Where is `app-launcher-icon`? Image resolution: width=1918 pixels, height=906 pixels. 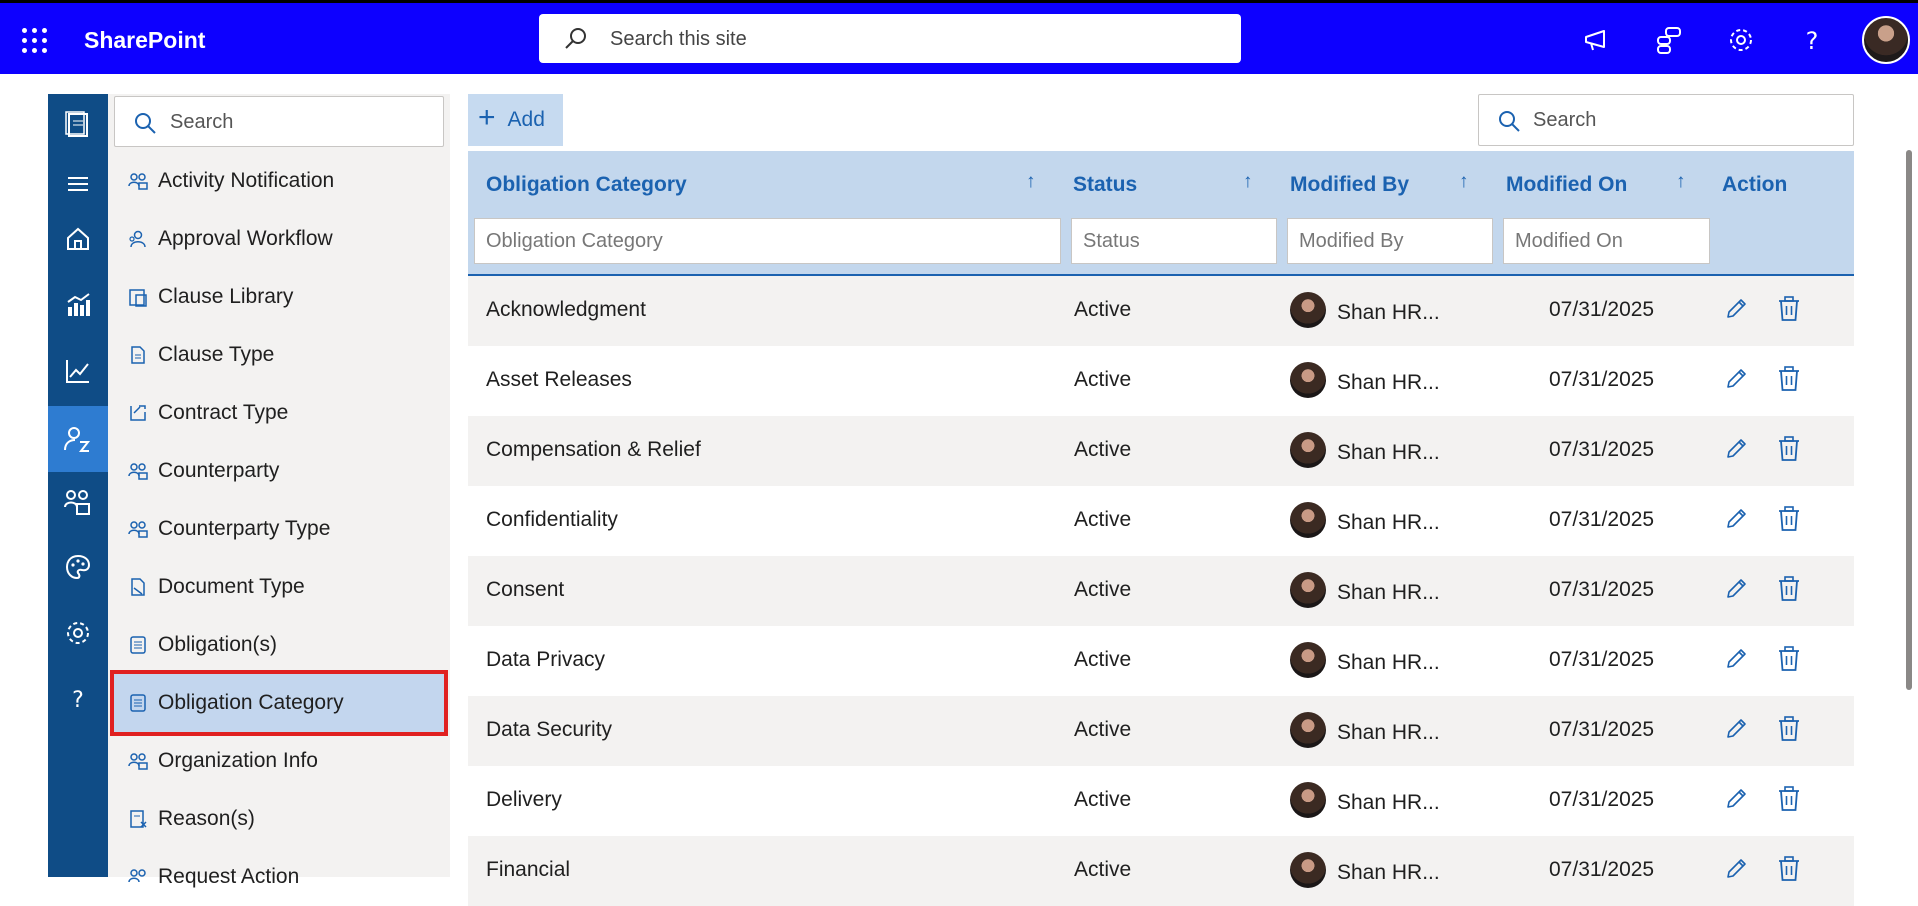
app-launcher-icon is located at coordinates (35, 41).